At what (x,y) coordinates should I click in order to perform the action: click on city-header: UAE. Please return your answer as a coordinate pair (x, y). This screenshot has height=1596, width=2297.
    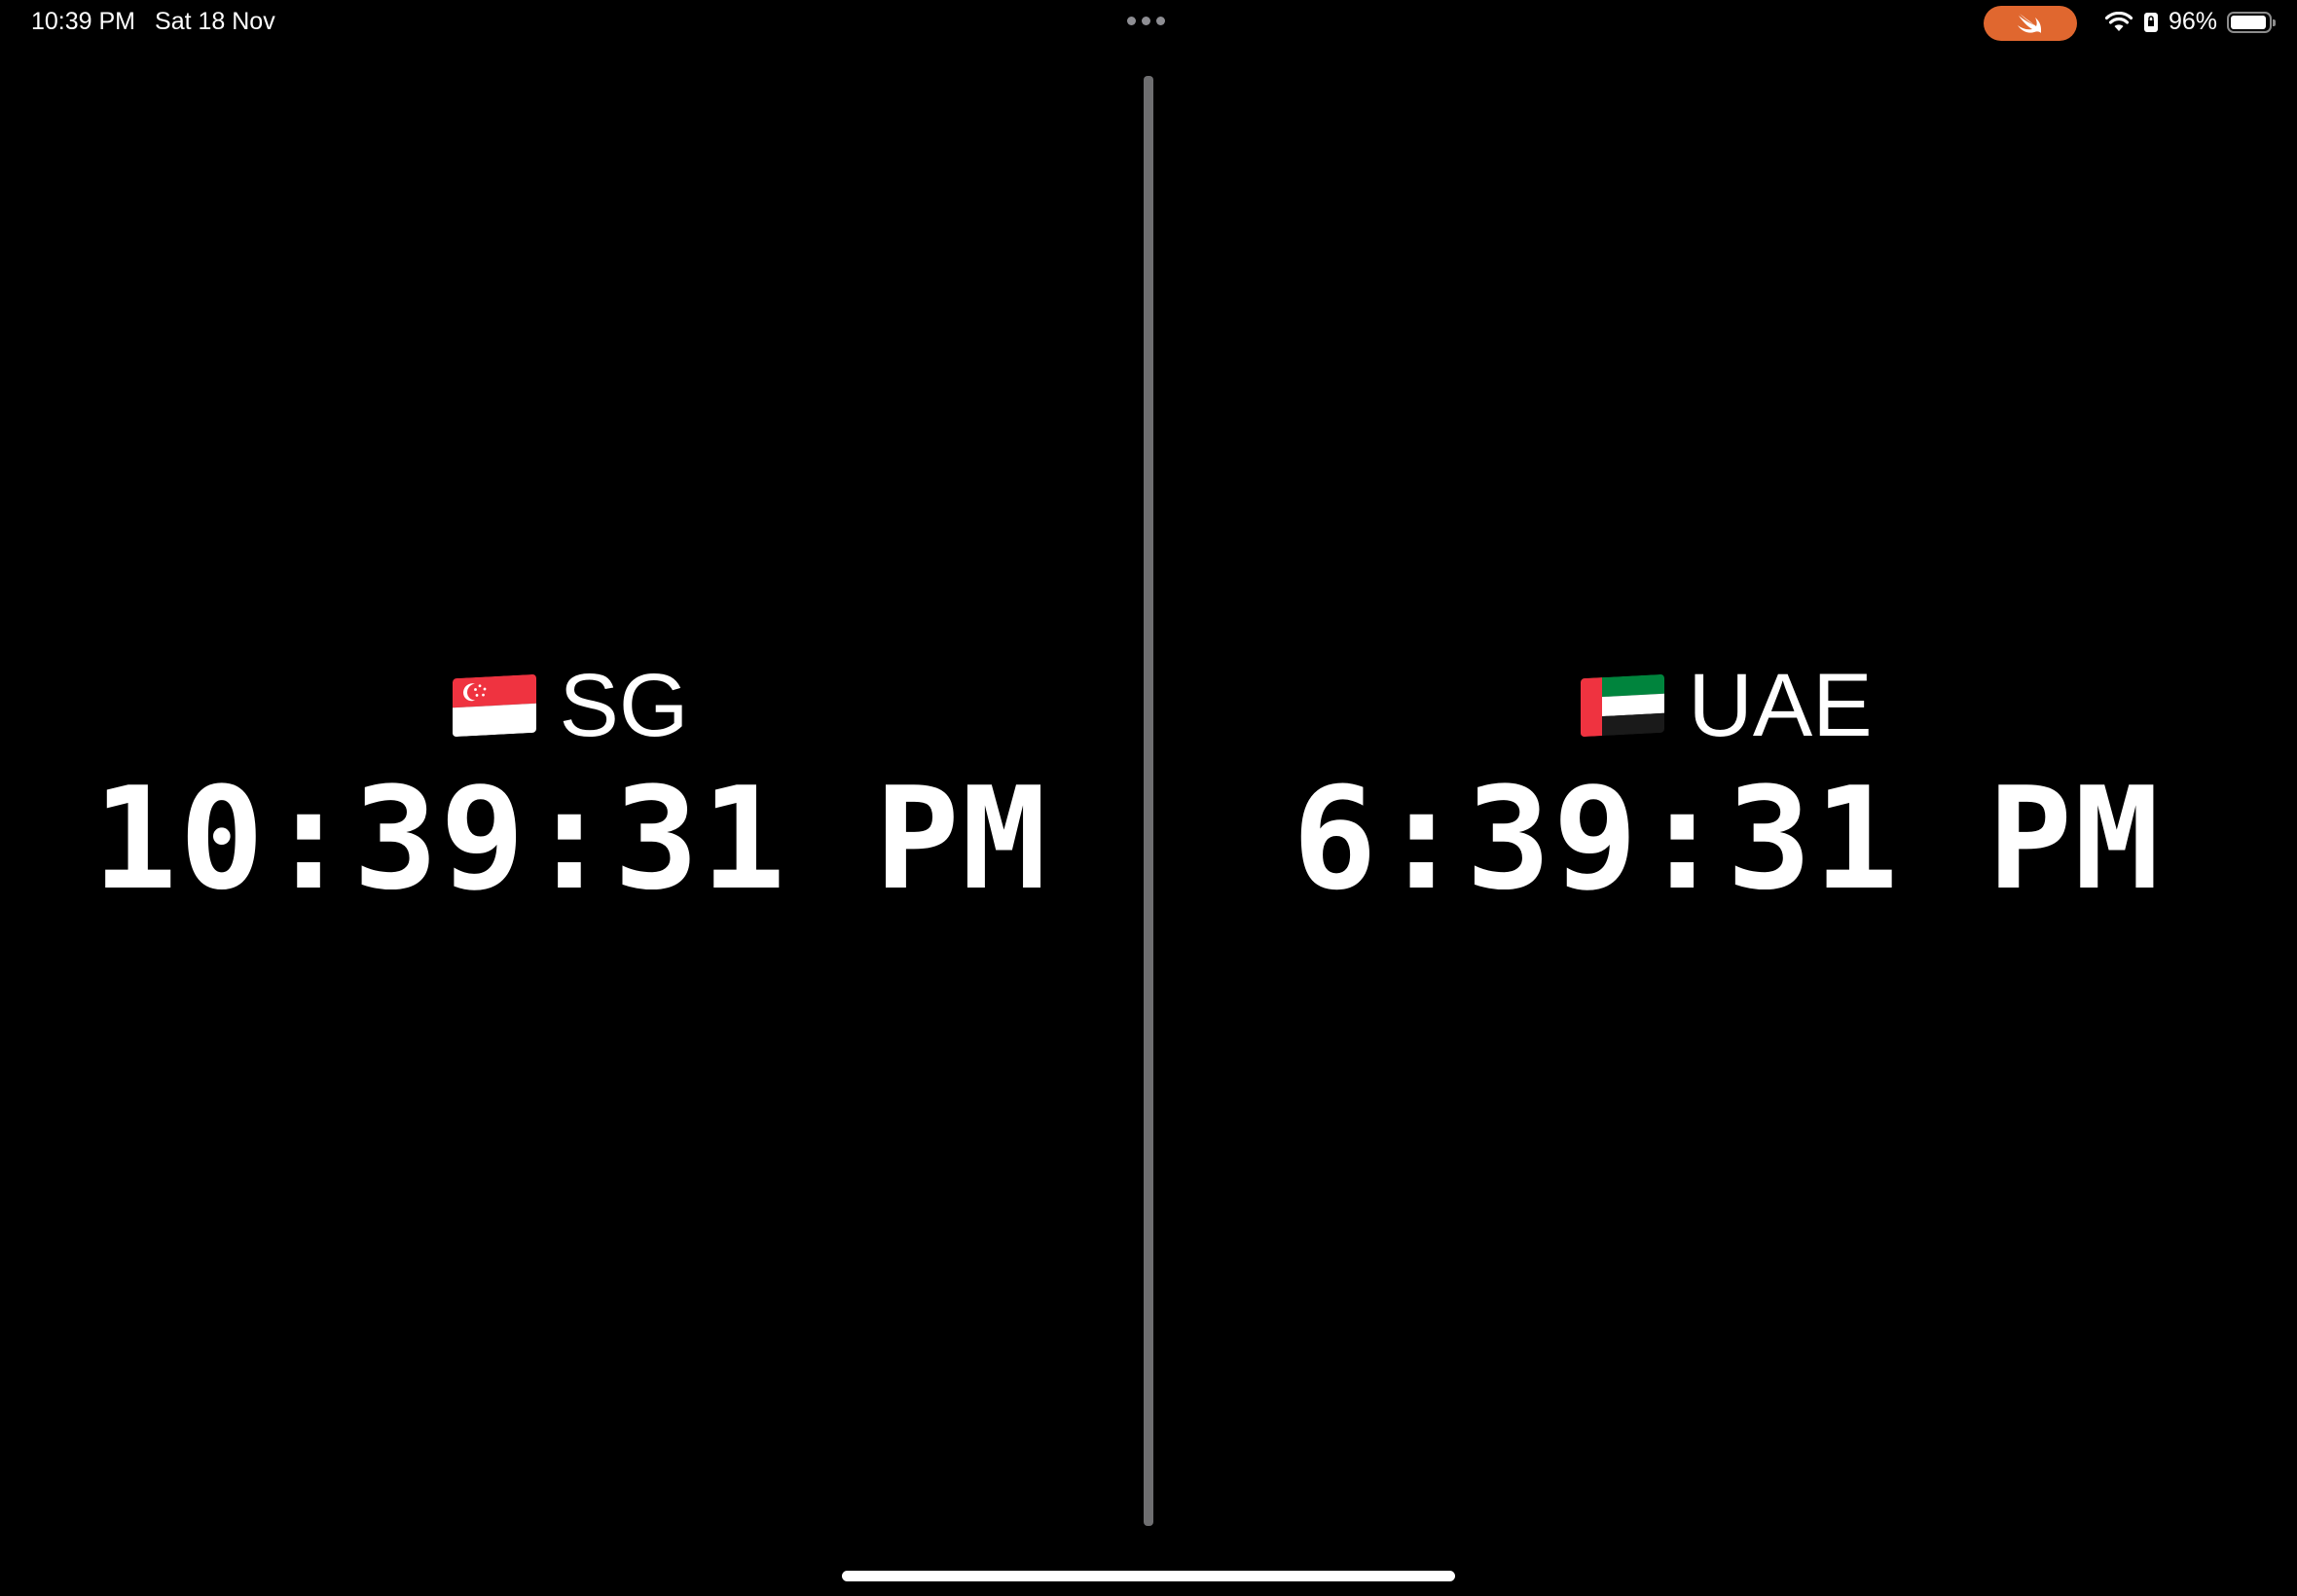
    Looking at the image, I should click on (1727, 705).